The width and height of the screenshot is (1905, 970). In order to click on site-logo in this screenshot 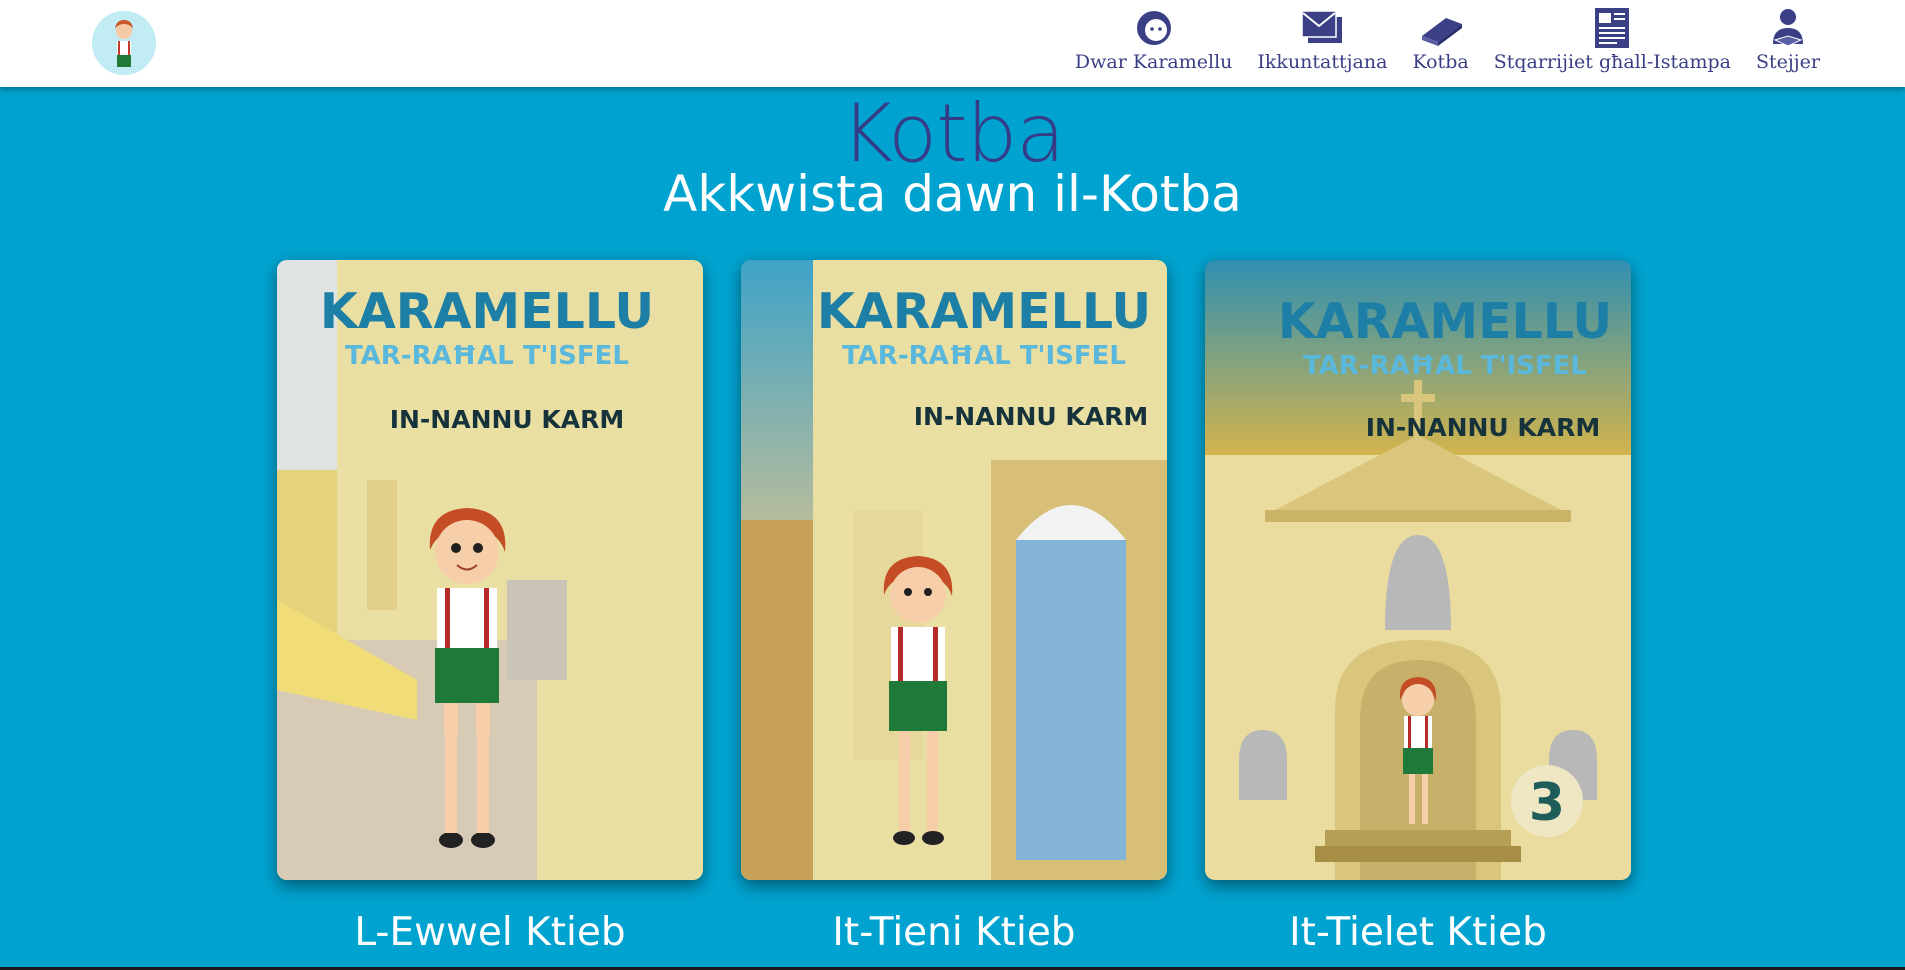, I will do `click(124, 43)`.